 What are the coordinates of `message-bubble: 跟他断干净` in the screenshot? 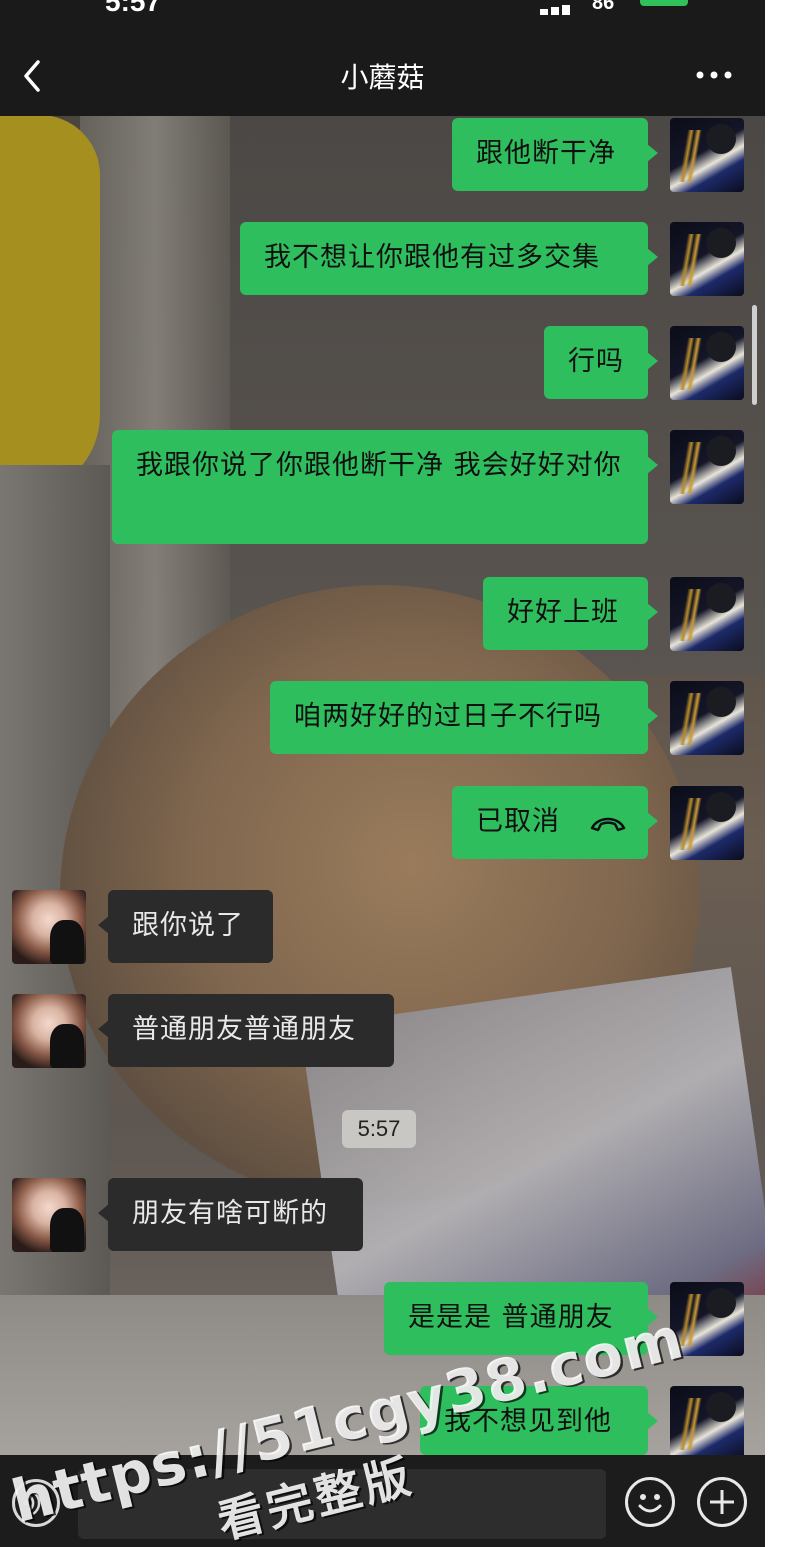 It's located at (555, 154).